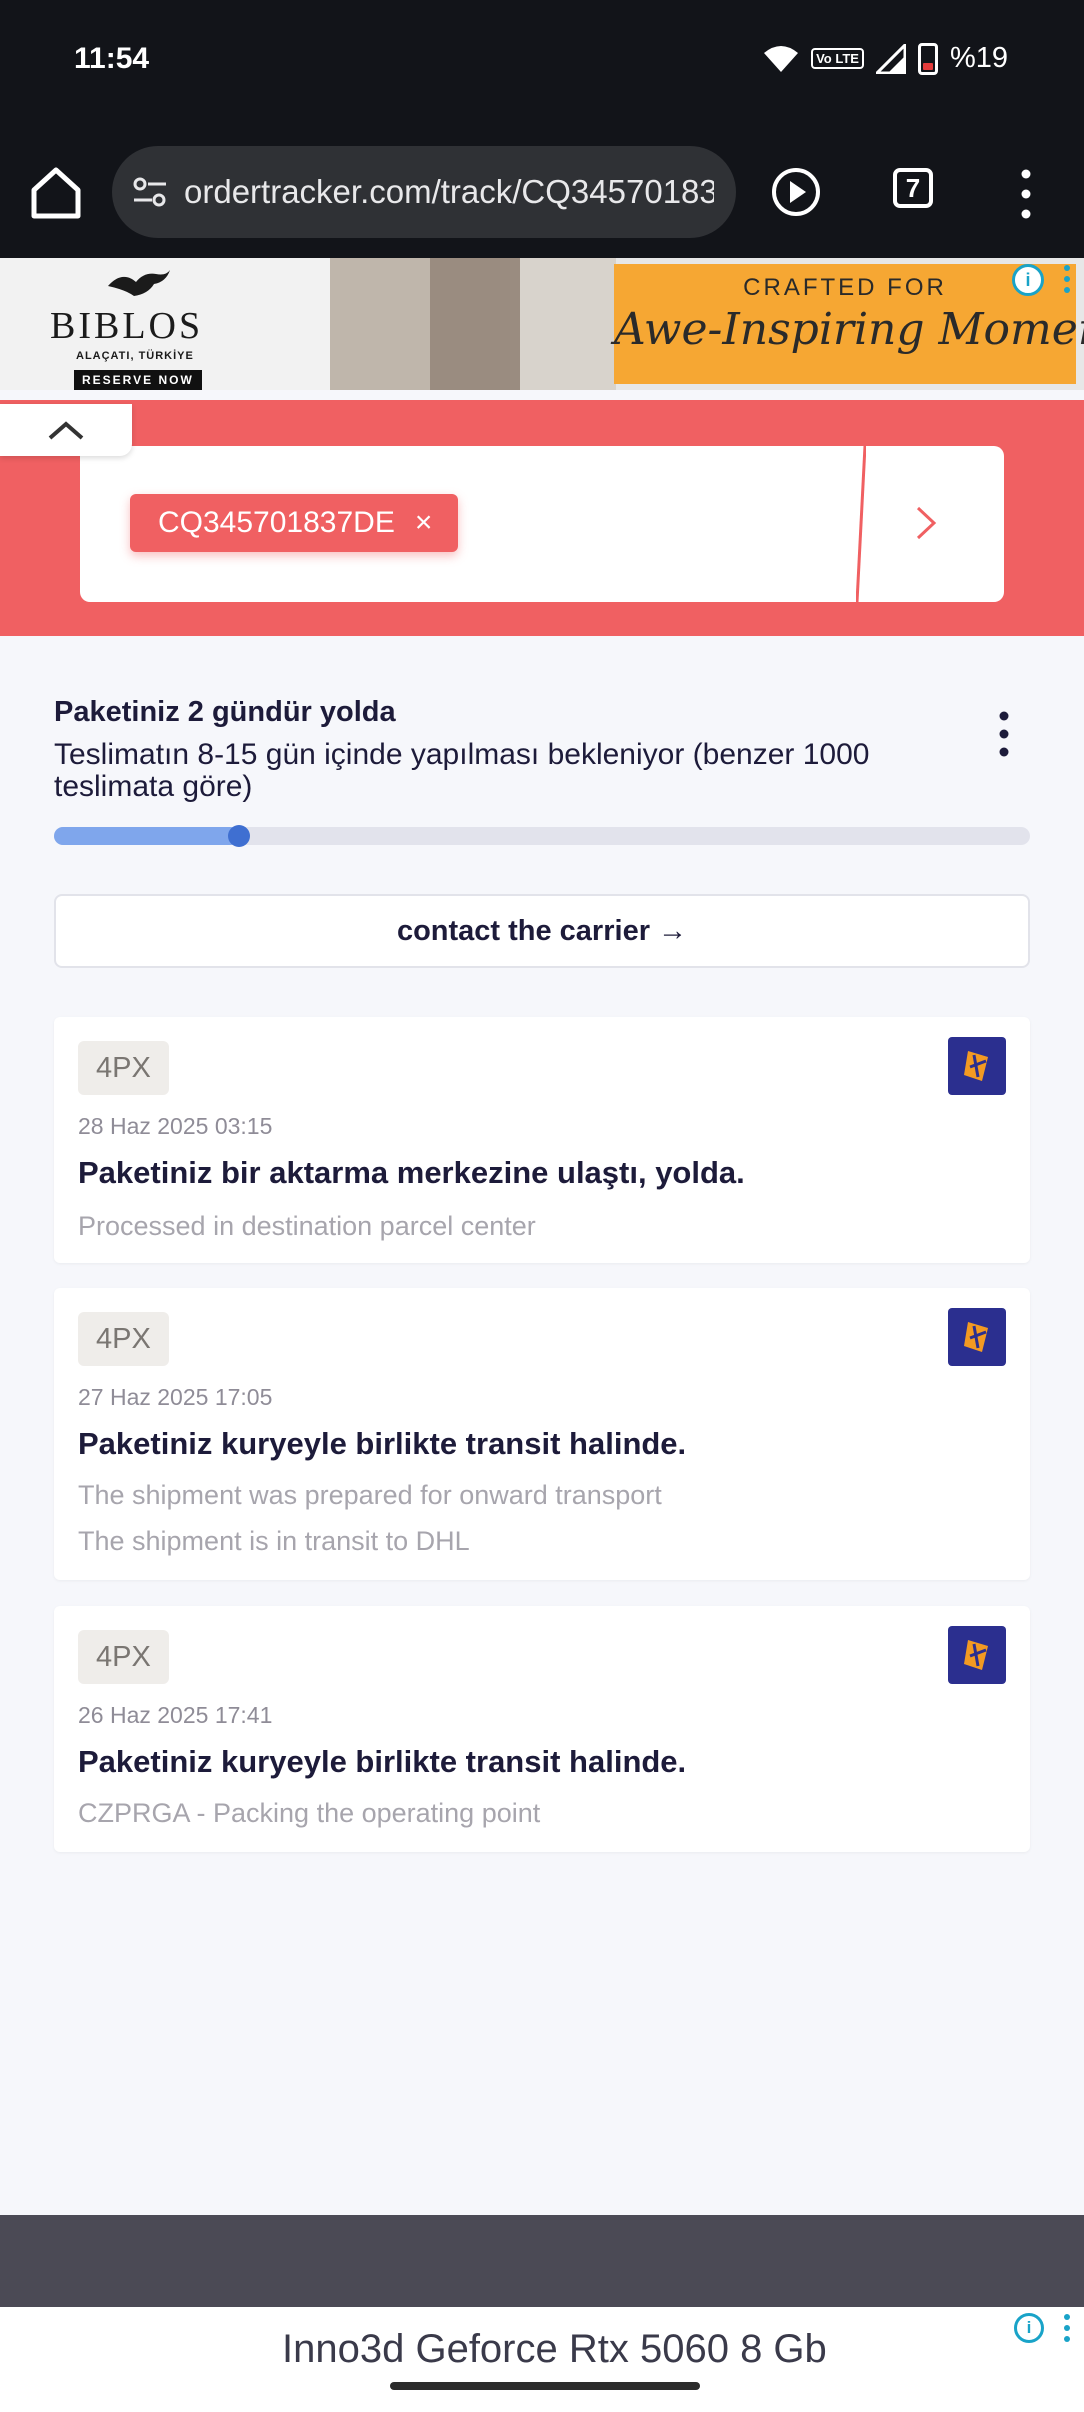 Image resolution: width=1084 pixels, height=2412 pixels. I want to click on address-bar: ordertracker.com/track/CQ345701837DE, so click(424, 192).